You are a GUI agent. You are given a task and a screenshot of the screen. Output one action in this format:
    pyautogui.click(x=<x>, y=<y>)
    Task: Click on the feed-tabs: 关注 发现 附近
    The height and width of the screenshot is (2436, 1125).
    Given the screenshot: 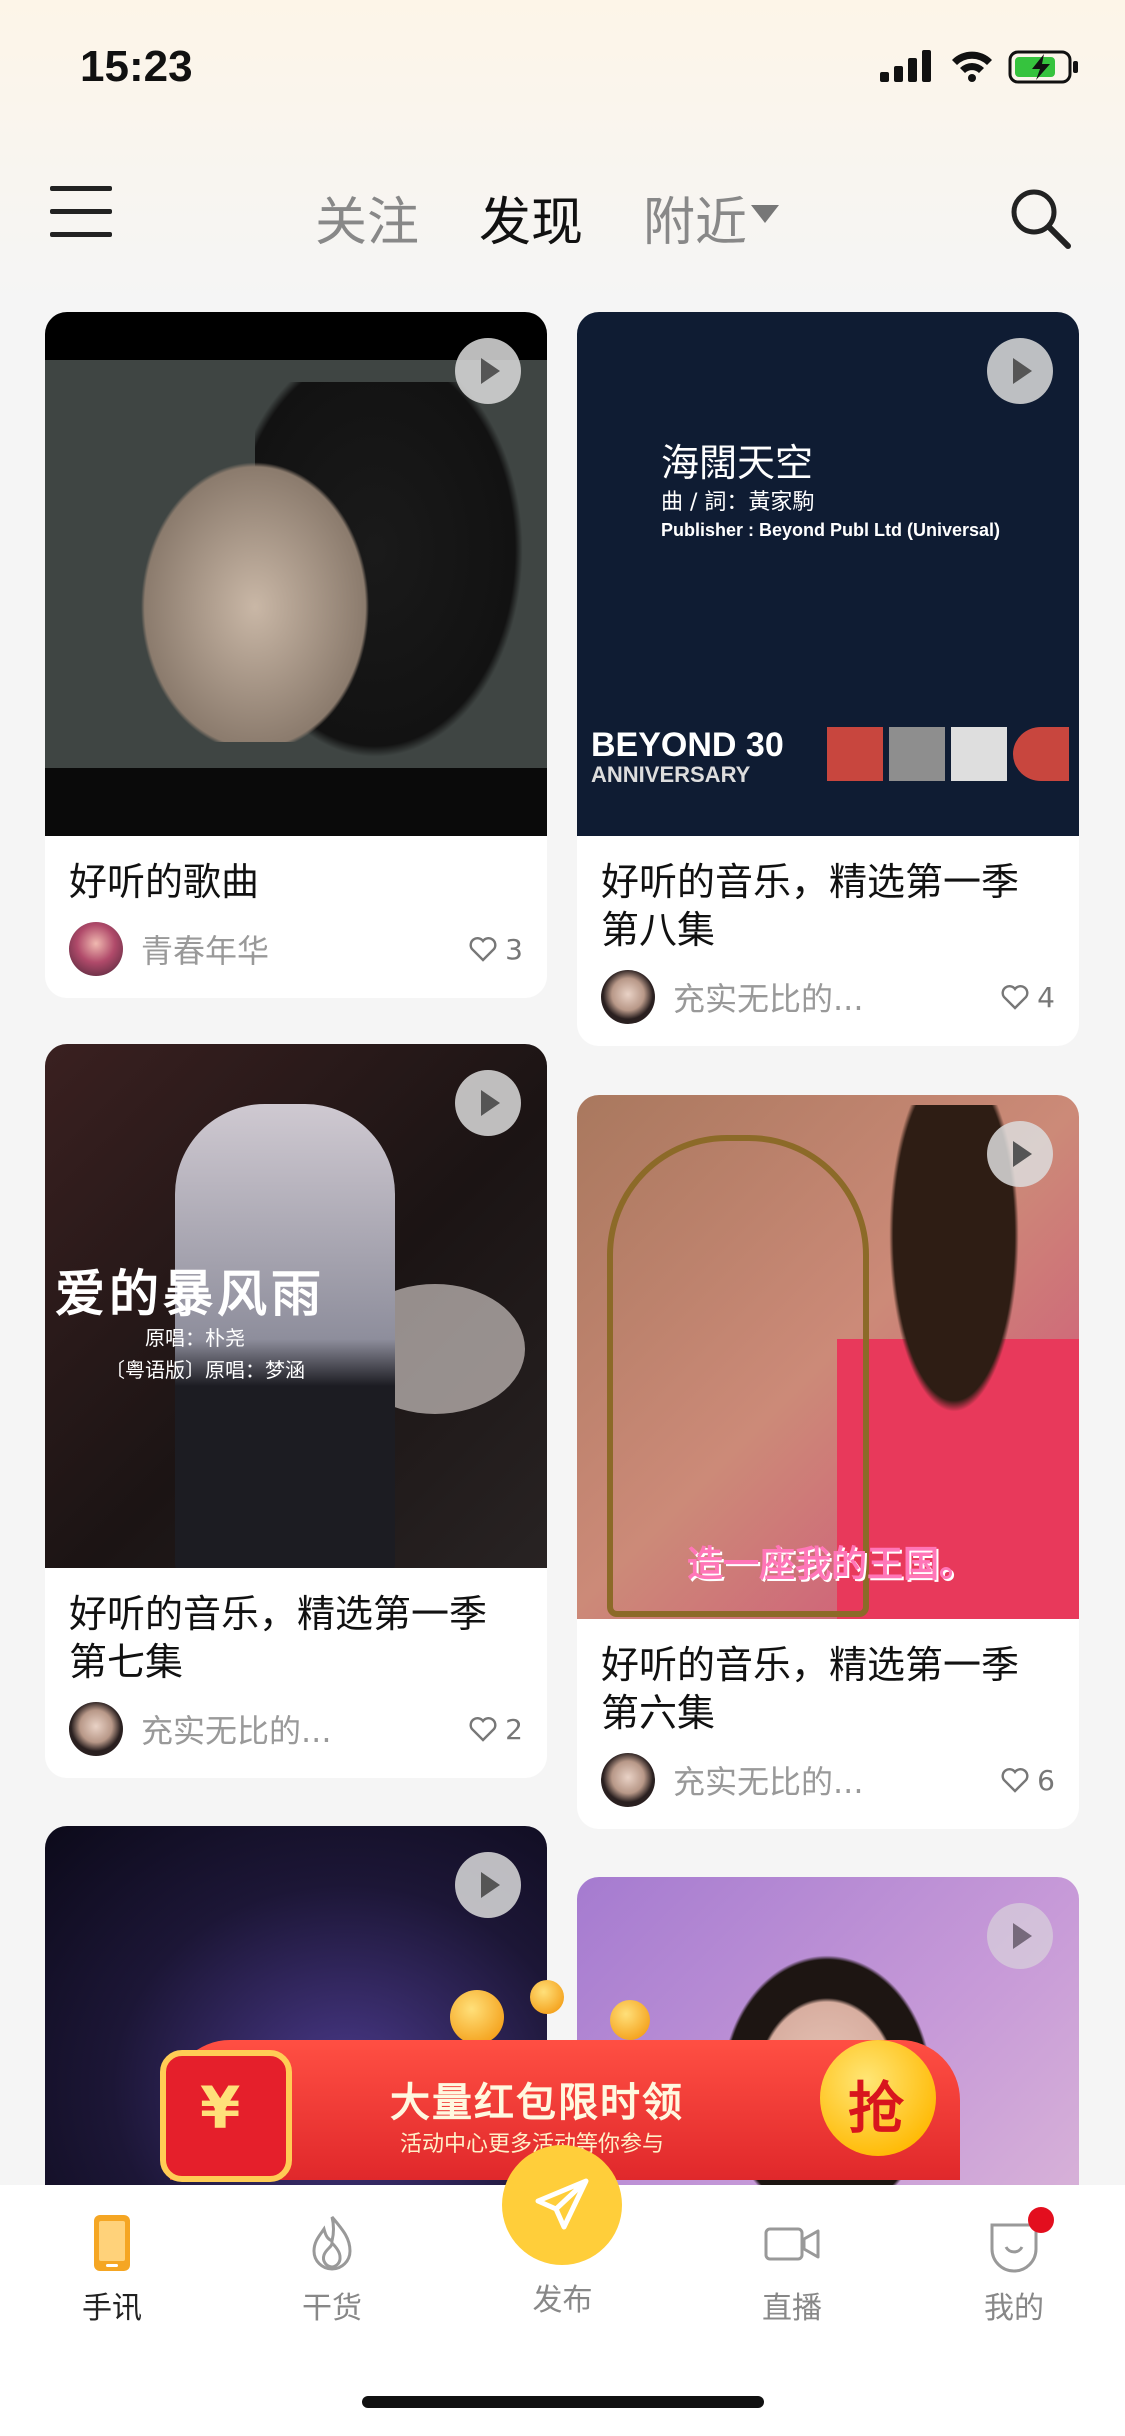 What is the action you would take?
    pyautogui.click(x=577, y=222)
    